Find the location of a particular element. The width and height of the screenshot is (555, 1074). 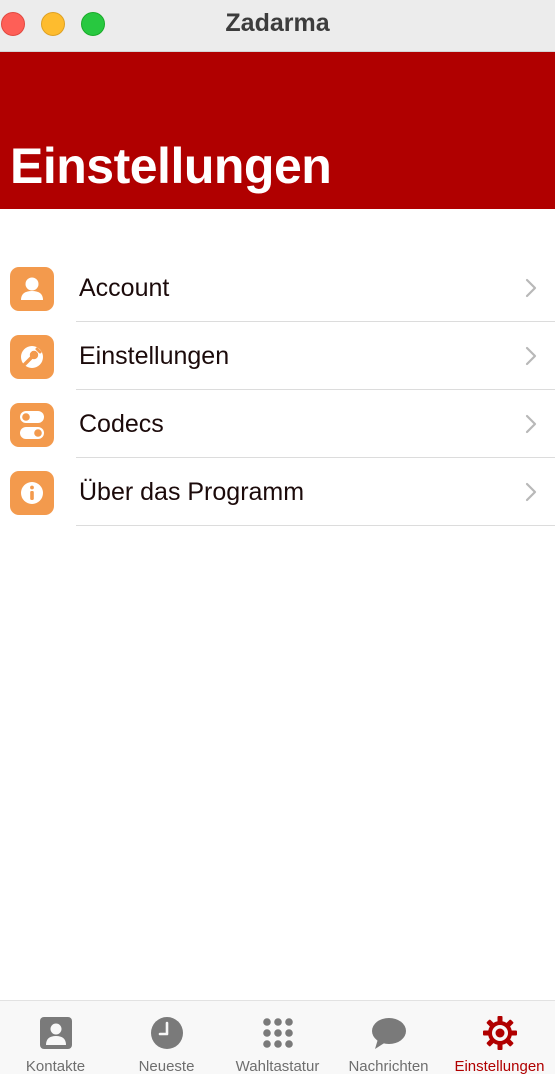

window-title: Zadarma is located at coordinates (277, 23).